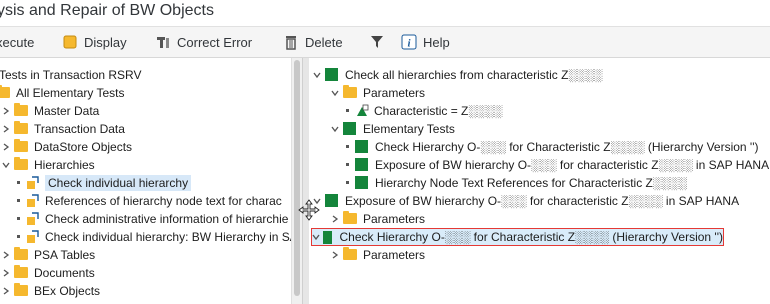 The image size is (770, 304). Describe the element at coordinates (363, 110) in the screenshot. I see `characteristic-icon` at that location.